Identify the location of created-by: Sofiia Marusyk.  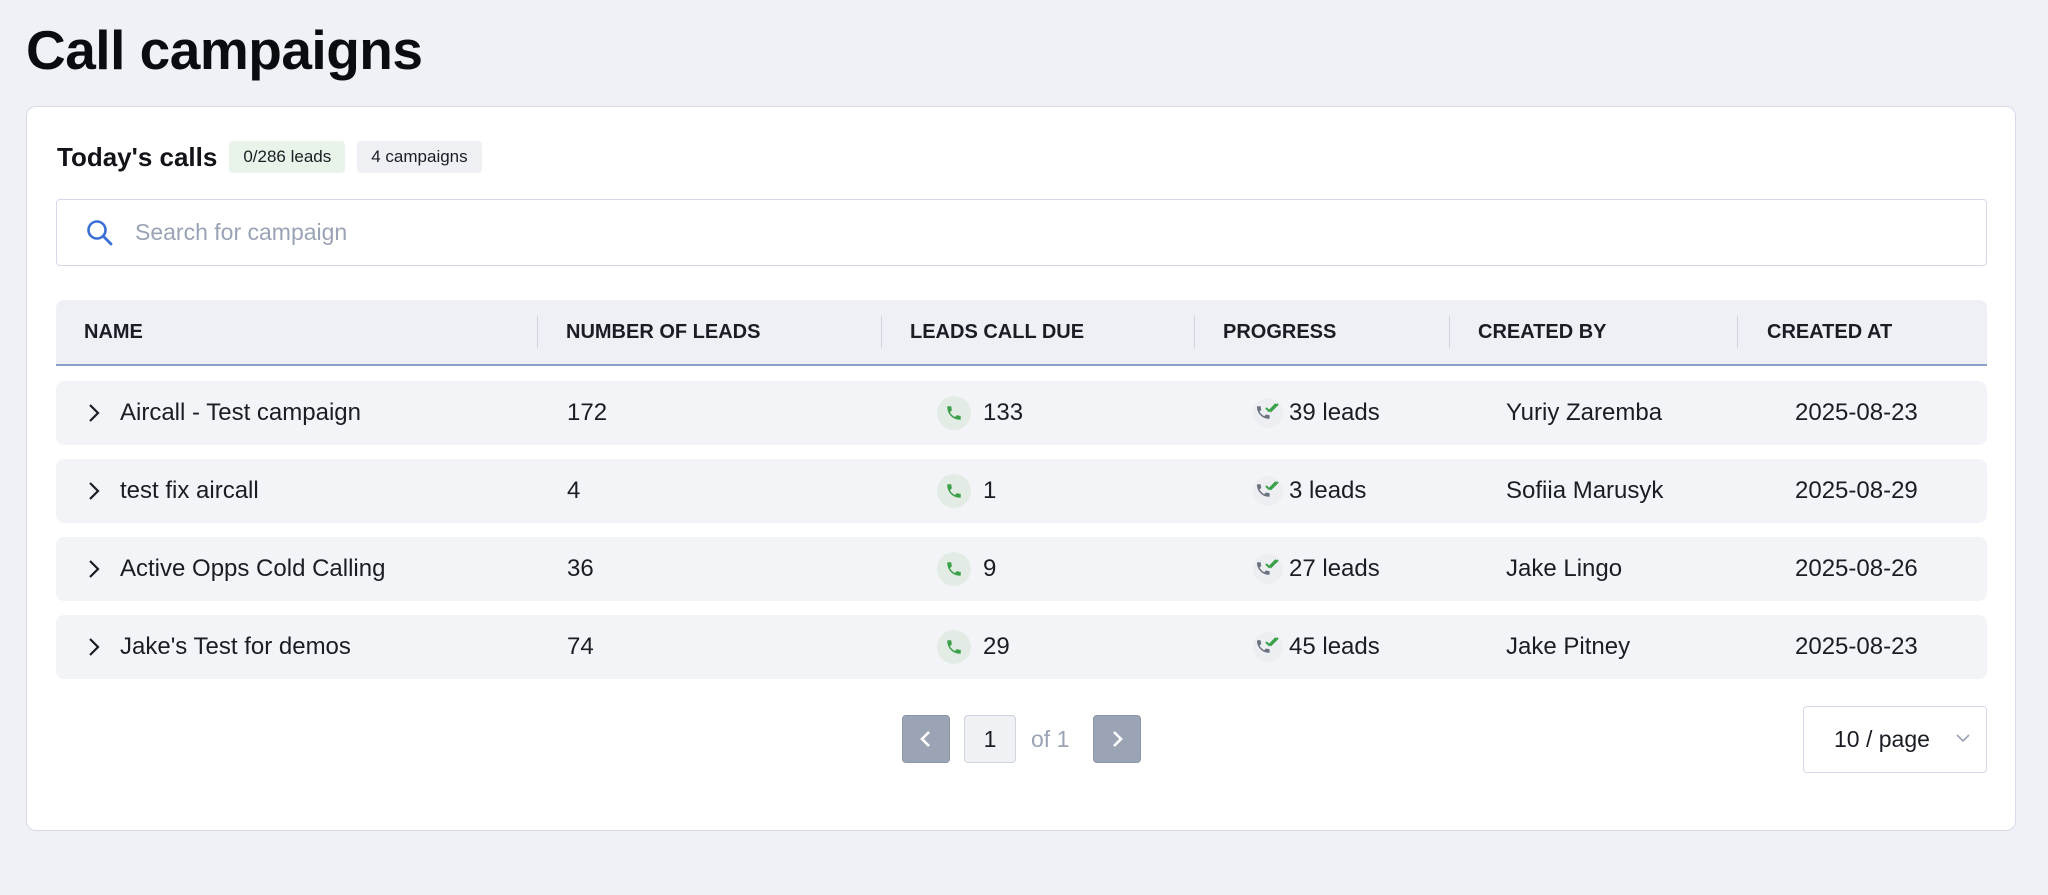
(1585, 490).